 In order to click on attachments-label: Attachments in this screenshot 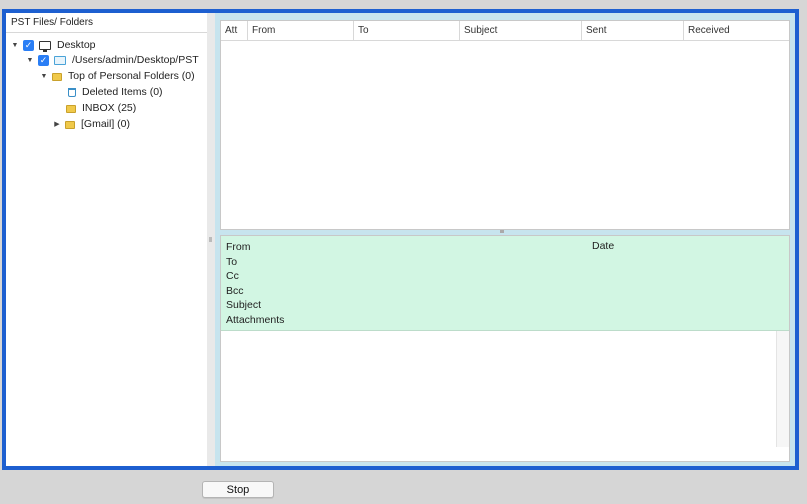, I will do `click(255, 319)`.